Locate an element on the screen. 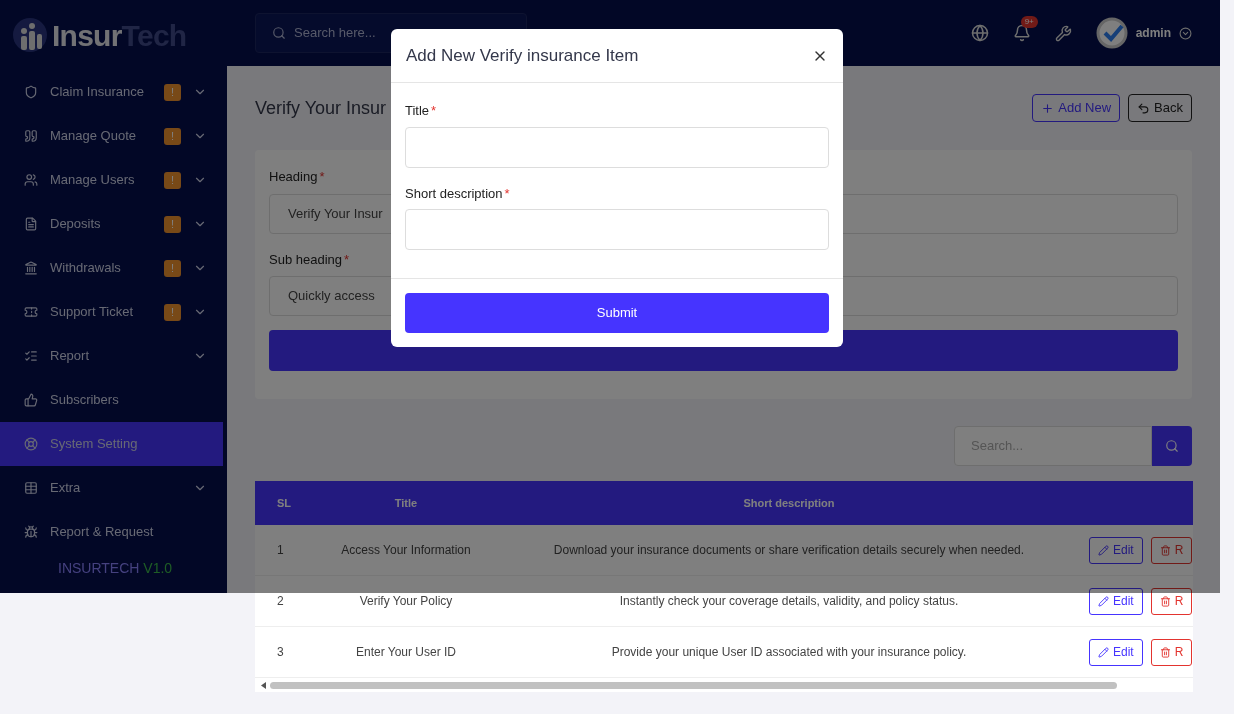 This screenshot has width=1234, height=714. table-cell-text: Enter Your User ID is located at coordinates (406, 652).